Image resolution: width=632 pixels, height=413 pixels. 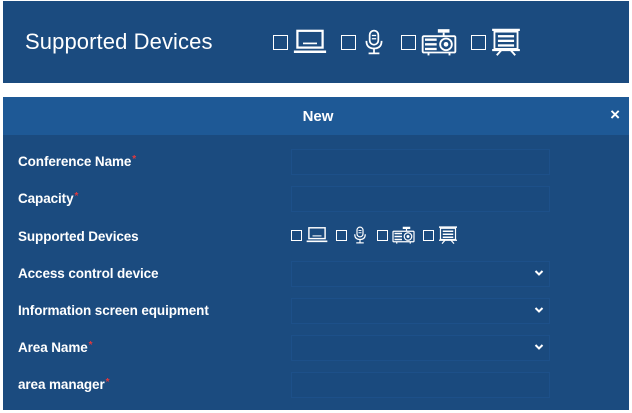 I want to click on capacity-row: Capacity*, so click(x=316, y=199).